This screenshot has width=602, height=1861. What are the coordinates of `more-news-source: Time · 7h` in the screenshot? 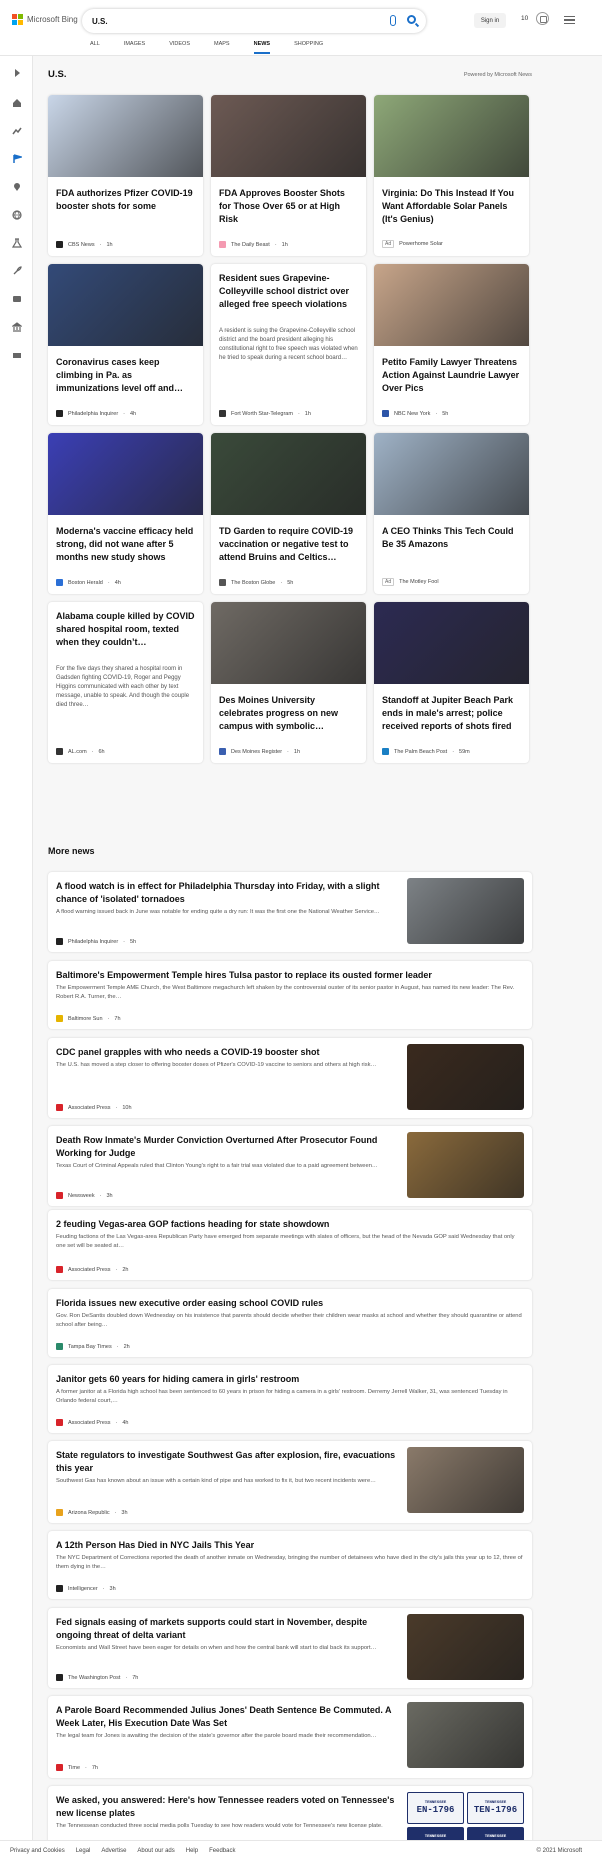 It's located at (77, 1767).